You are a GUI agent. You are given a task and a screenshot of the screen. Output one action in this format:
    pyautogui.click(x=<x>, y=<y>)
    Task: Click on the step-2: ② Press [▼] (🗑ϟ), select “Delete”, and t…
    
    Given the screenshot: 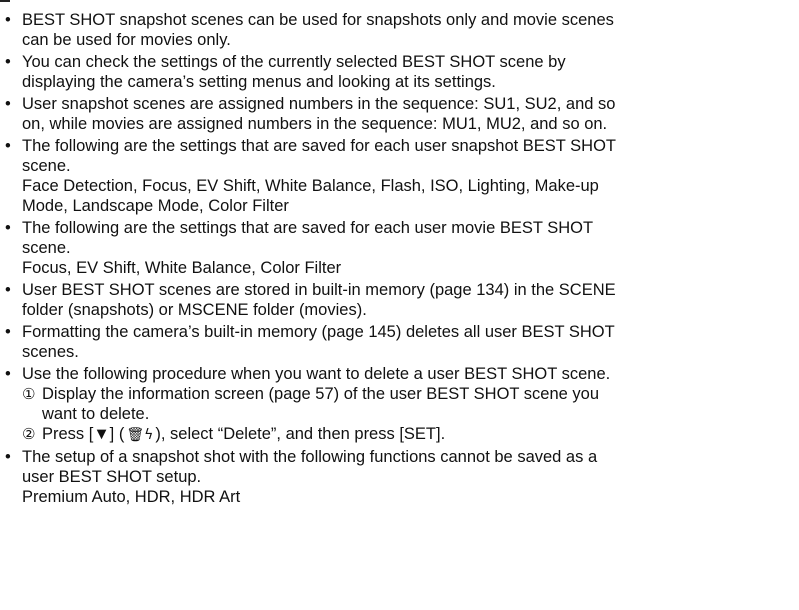 What is the action you would take?
    pyautogui.click(x=406, y=434)
    